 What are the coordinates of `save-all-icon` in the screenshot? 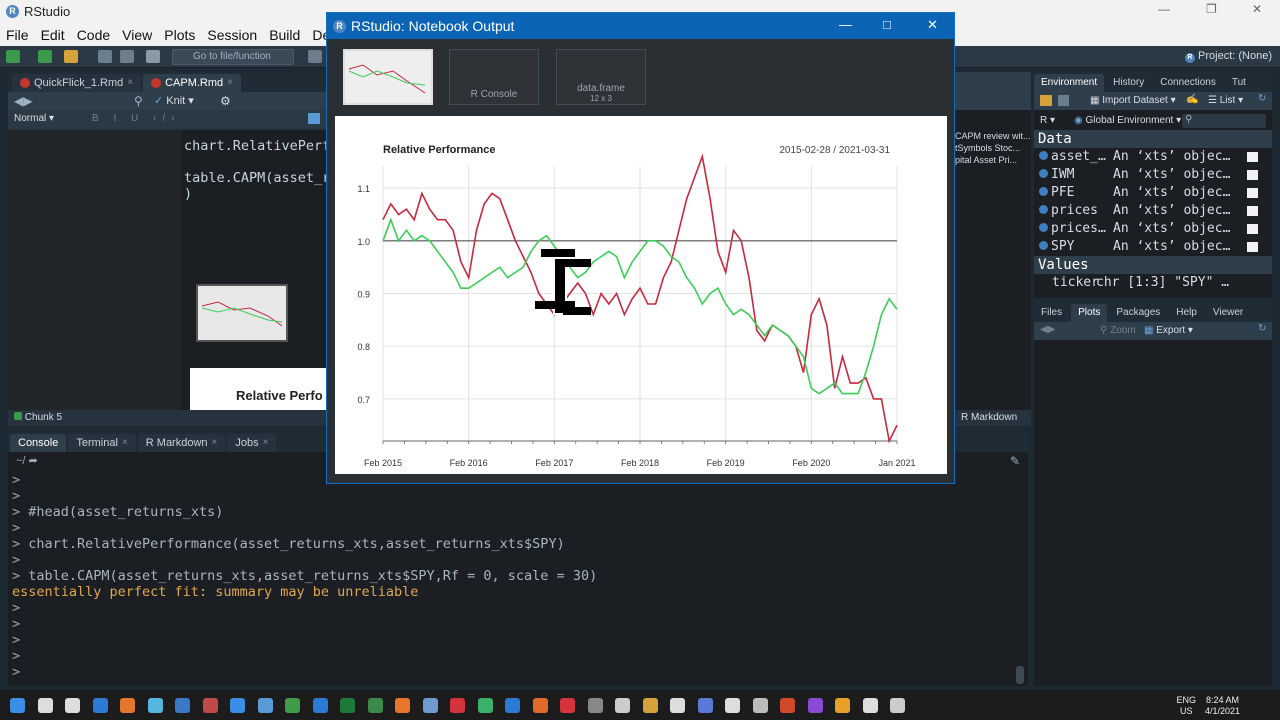 It's located at (127, 56).